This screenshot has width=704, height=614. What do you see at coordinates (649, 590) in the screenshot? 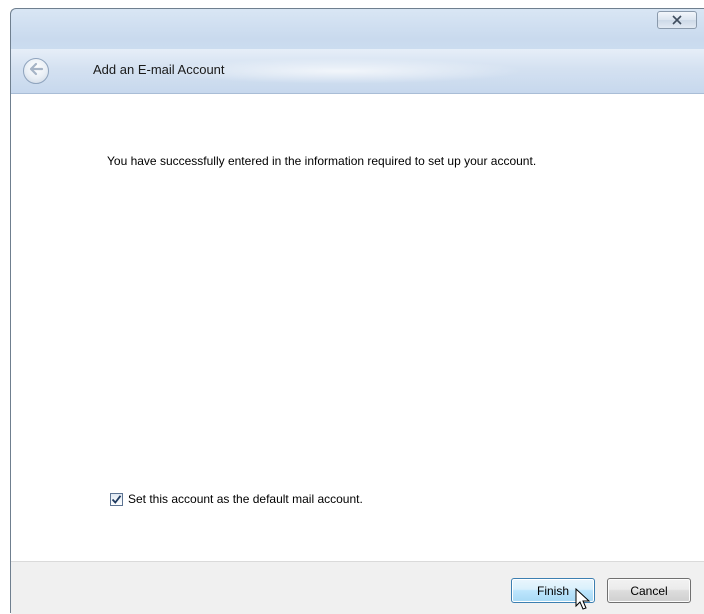
I see `cancel-button: Cancel` at bounding box center [649, 590].